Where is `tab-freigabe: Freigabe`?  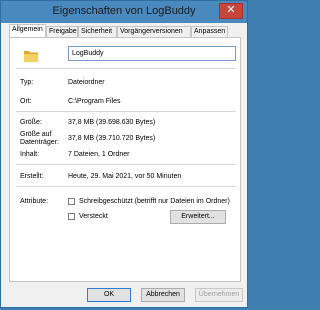 tab-freigabe: Freigabe is located at coordinates (62, 31).